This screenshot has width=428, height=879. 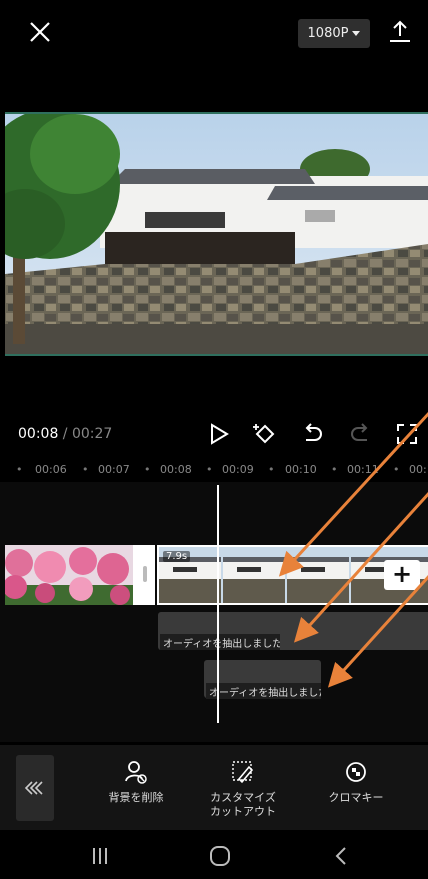 What do you see at coordinates (243, 811) in the screenshot?
I see `custom-cutout-label-line2: カットアウト` at bounding box center [243, 811].